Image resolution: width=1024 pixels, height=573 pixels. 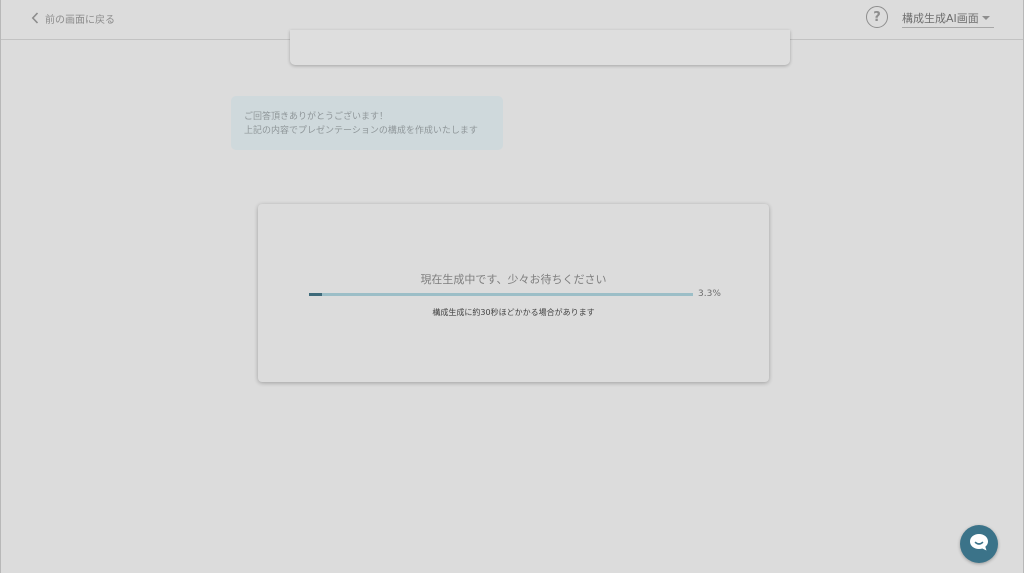 I want to click on caret-down-icon, so click(x=986, y=17).